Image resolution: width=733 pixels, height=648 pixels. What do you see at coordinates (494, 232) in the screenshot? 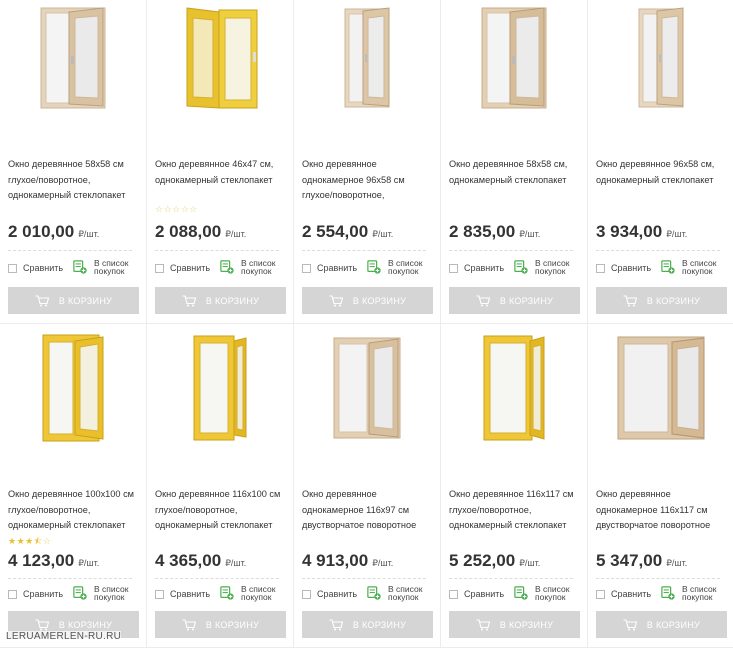
I see `product-price: 2 835,00 ₽/шт.` at bounding box center [494, 232].